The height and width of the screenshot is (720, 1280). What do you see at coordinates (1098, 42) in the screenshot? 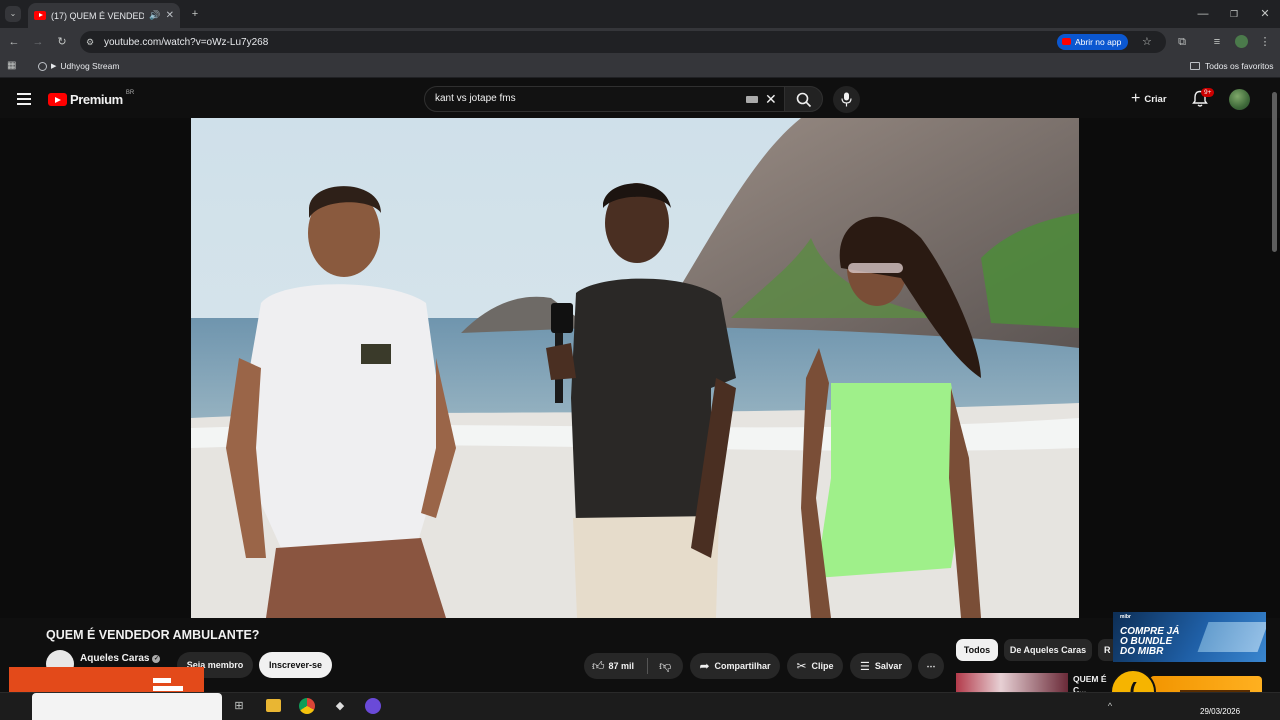
I see `open-in-app-label: Abrir no app` at bounding box center [1098, 42].